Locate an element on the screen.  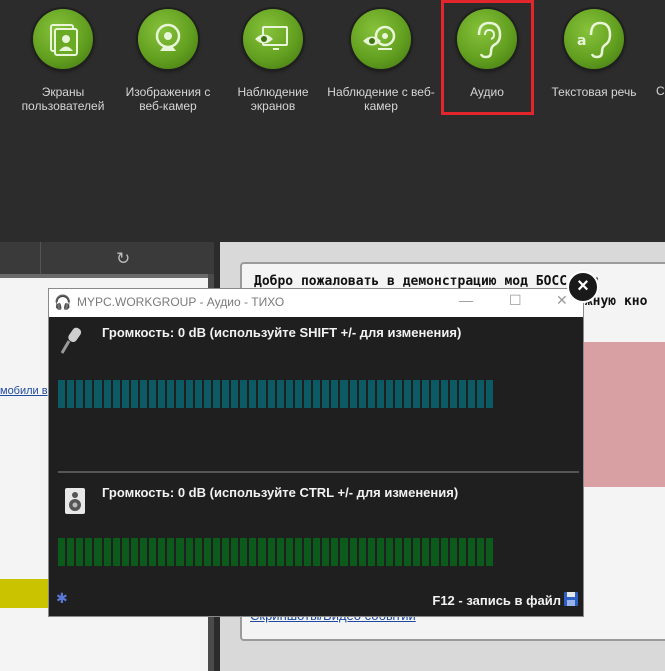
bluetooth-icon: ✱ is located at coordinates (62, 598).